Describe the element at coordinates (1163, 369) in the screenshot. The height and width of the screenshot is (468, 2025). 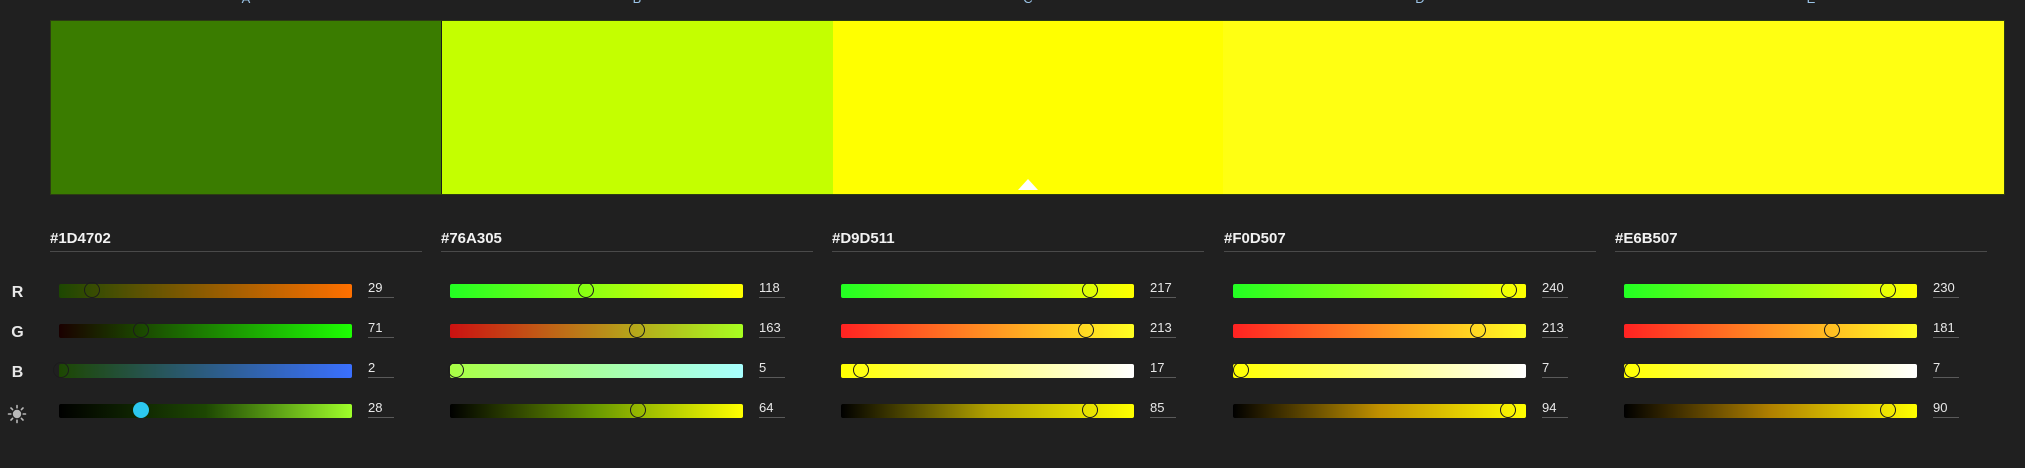
I see `value-b: 17` at that location.